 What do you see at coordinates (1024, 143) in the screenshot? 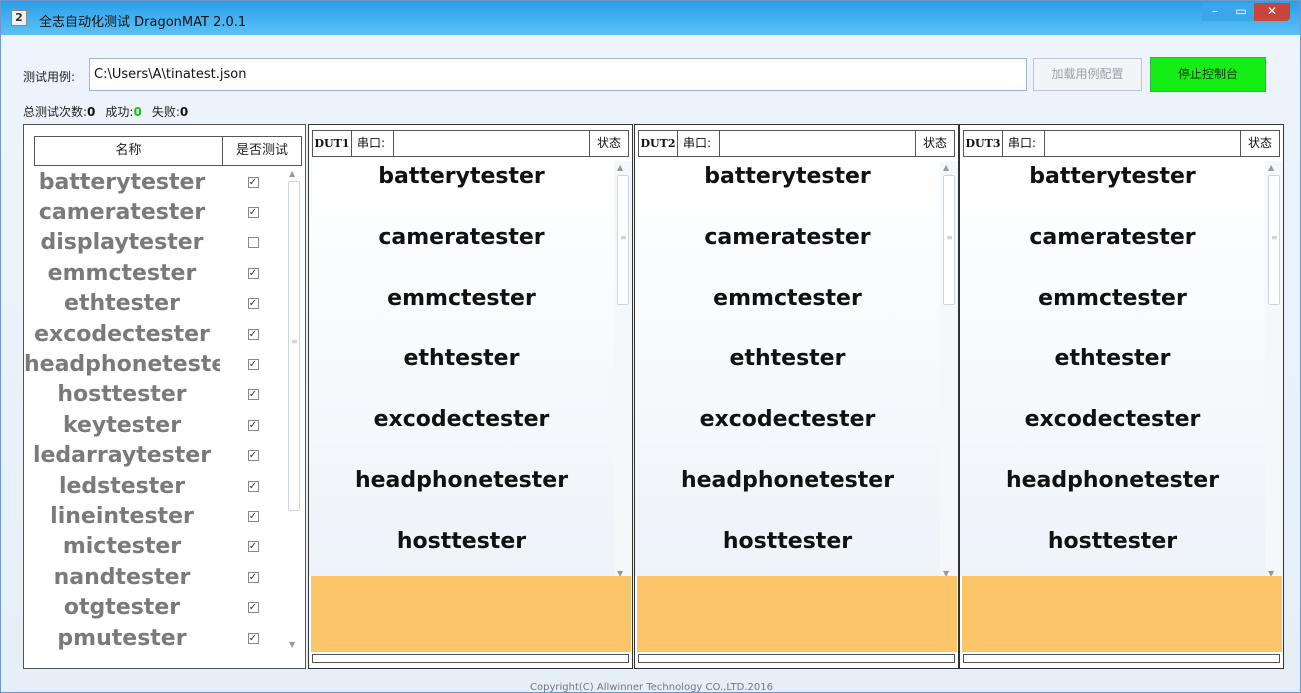
I see `serial-port-label: 串口:` at bounding box center [1024, 143].